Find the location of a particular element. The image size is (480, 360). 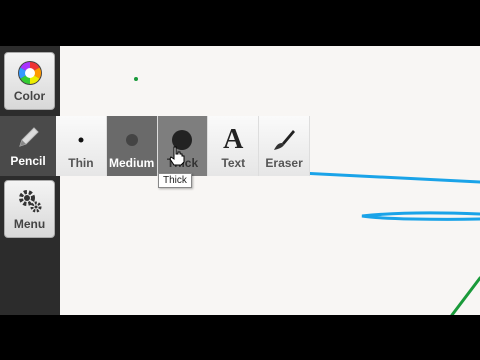

color-button: Color is located at coordinates (29, 81).